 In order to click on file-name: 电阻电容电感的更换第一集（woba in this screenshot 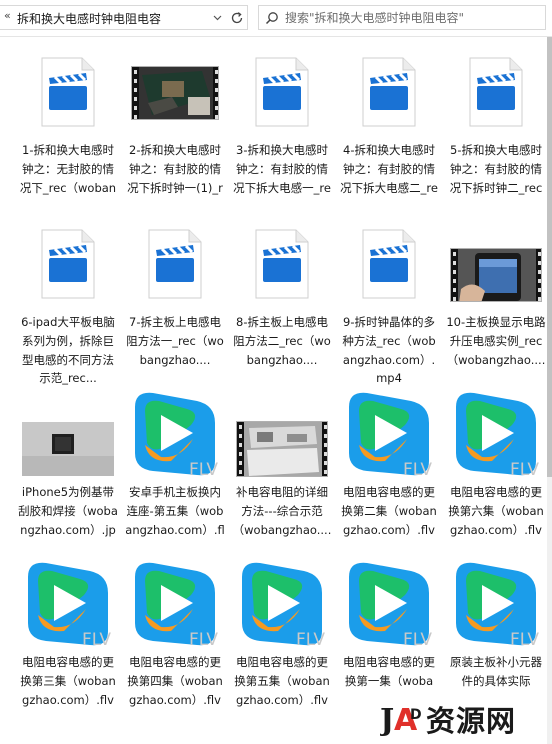, I will do `click(389, 671)`.